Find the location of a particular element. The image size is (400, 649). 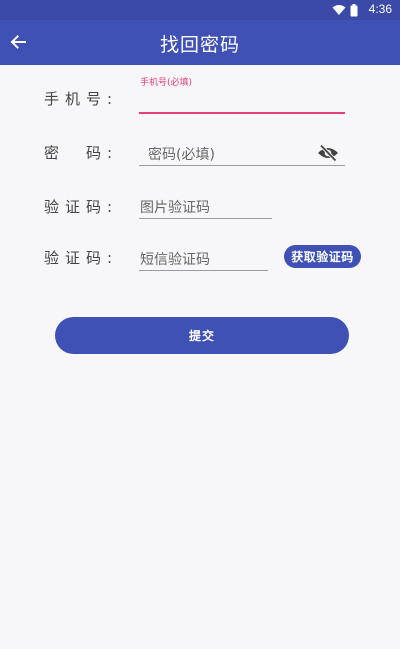

status-bar: 4:36 is located at coordinates (200, 10).